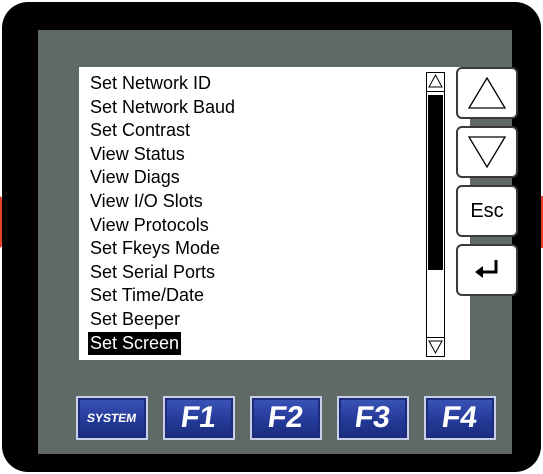 The width and height of the screenshot is (543, 474). Describe the element at coordinates (135, 318) in the screenshot. I see `menu-item-label: Set Beeper` at that location.